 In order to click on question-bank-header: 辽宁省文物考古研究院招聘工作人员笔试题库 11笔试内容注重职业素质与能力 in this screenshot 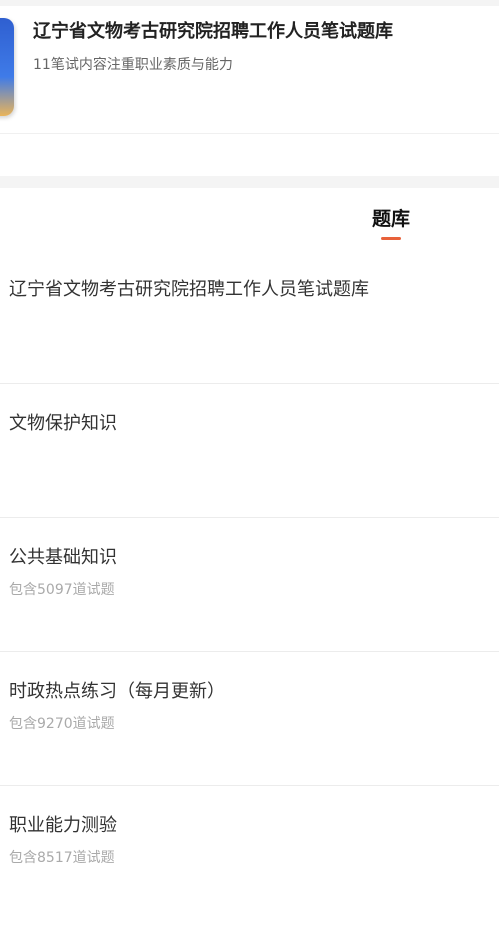, I will do `click(249, 70)`.